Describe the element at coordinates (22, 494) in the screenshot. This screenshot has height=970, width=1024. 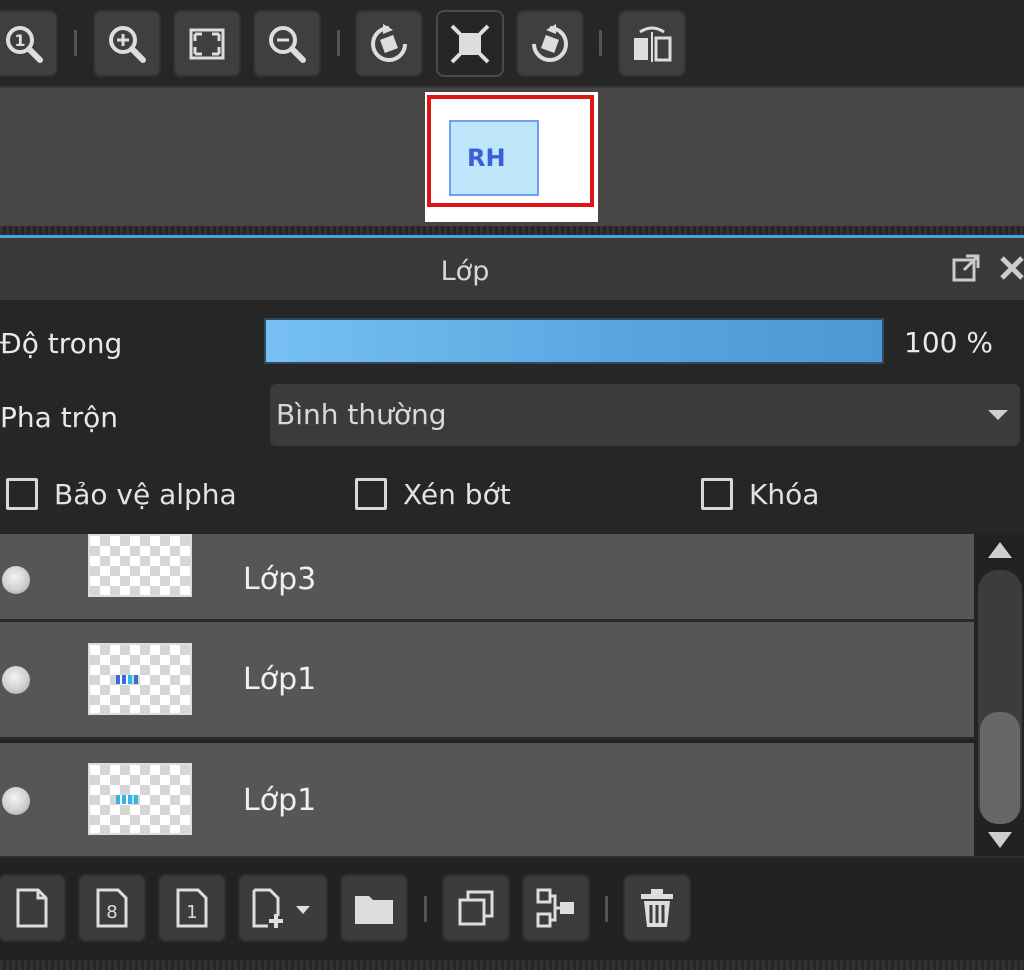
I see `protect-alpha-checkbox` at that location.